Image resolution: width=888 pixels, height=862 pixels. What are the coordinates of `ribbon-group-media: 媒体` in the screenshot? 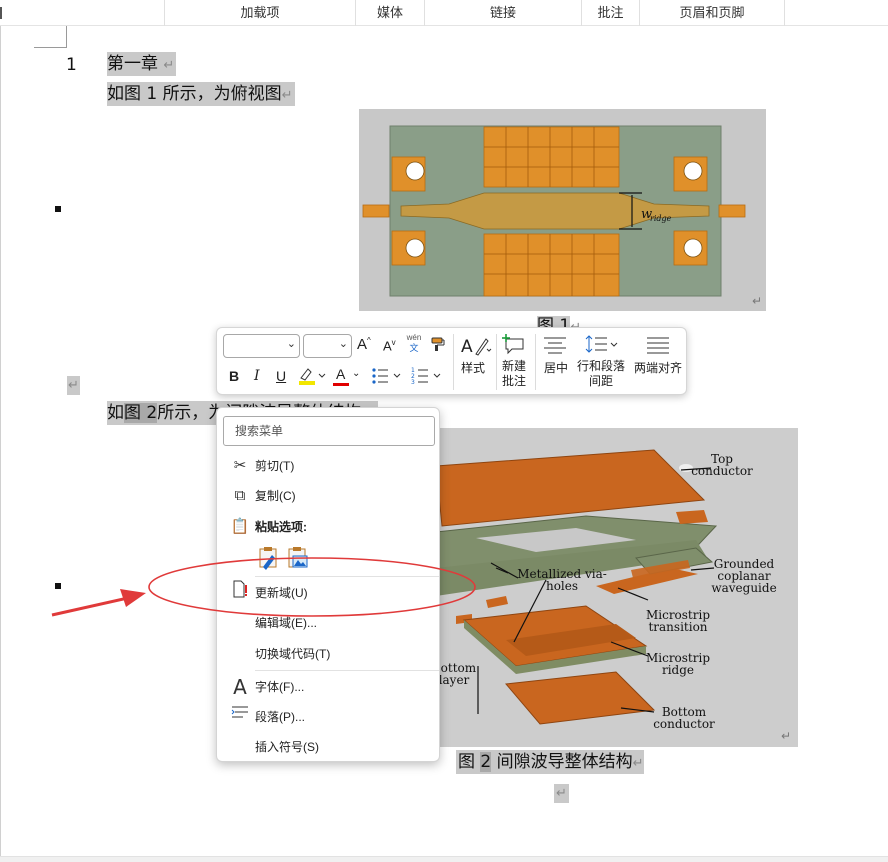 It's located at (389, 13).